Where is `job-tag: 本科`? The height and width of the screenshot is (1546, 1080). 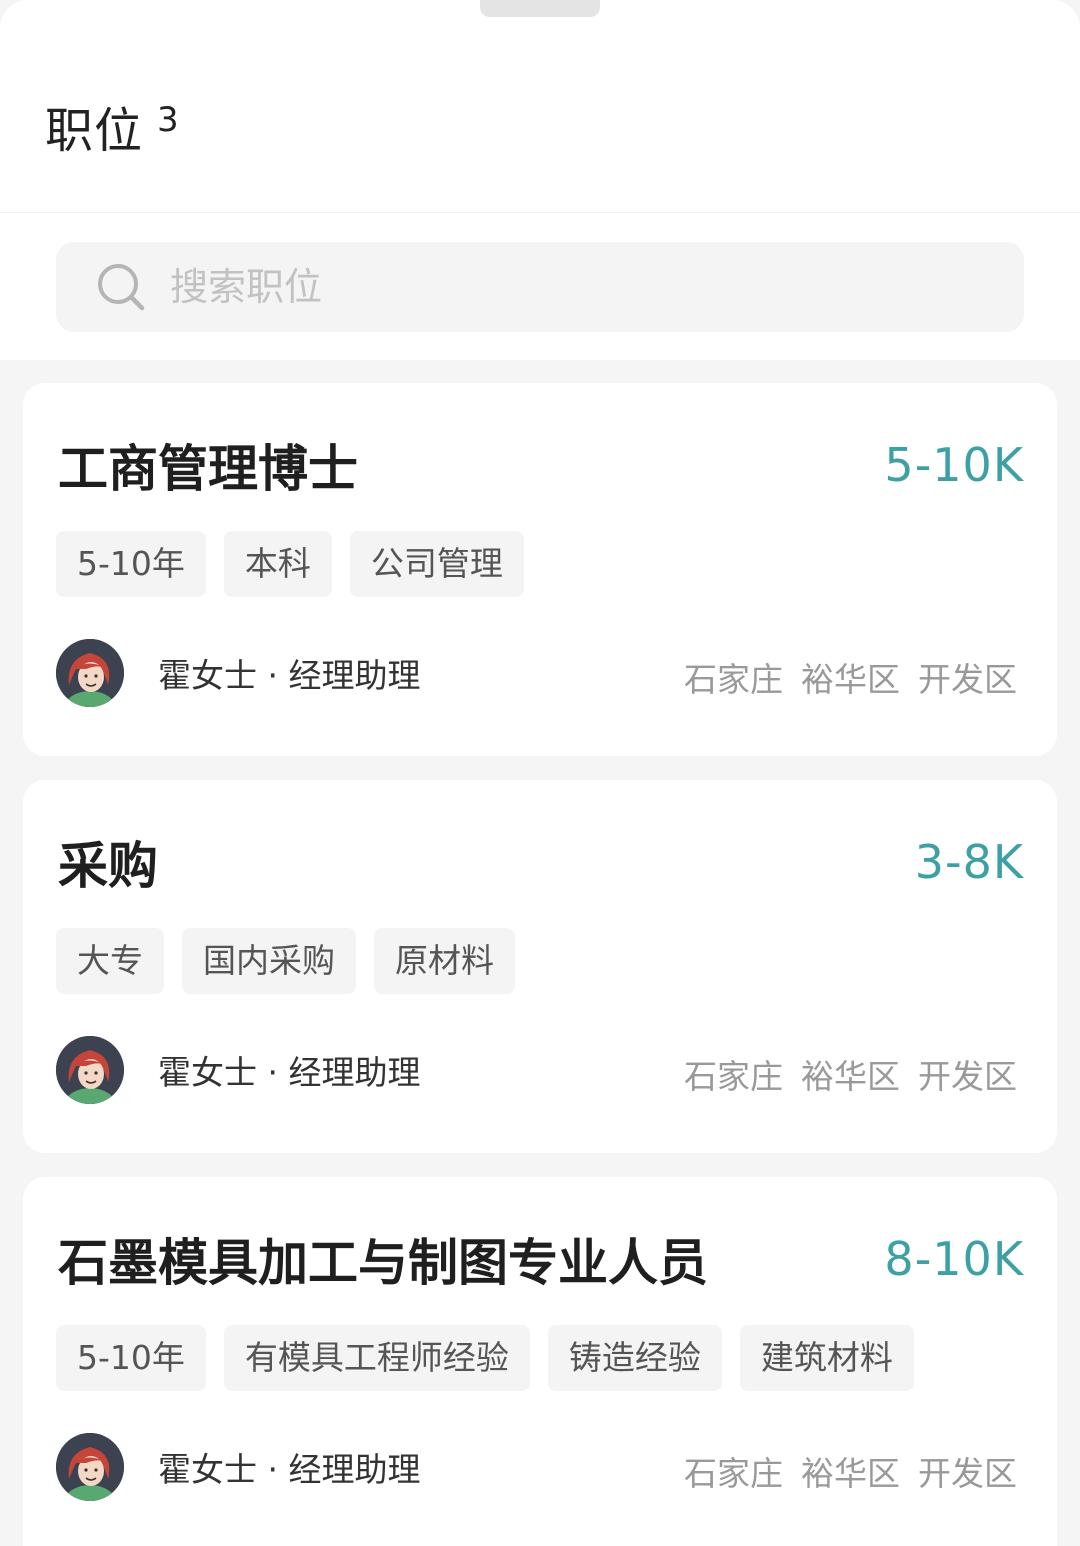
job-tag: 本科 is located at coordinates (277, 564).